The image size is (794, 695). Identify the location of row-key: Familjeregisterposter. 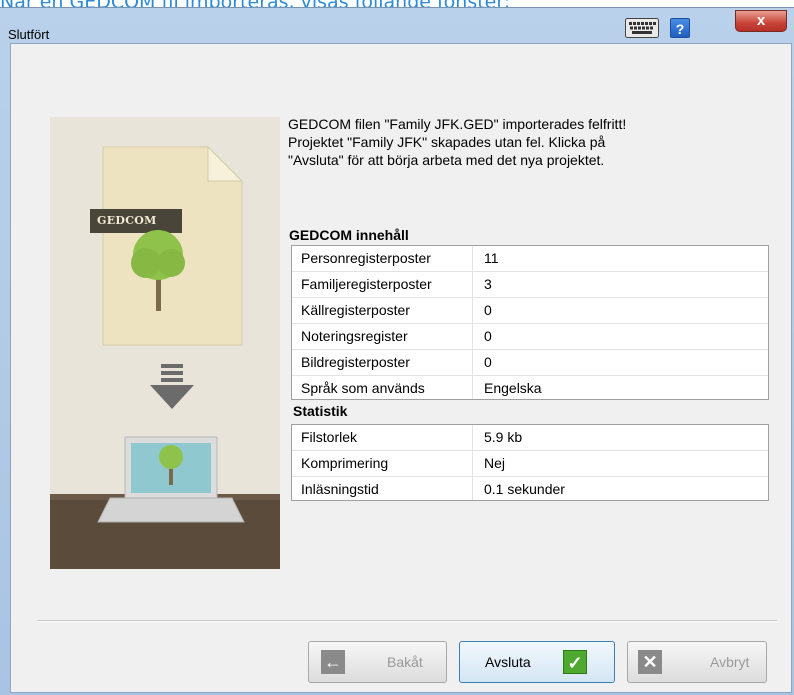
(382, 284).